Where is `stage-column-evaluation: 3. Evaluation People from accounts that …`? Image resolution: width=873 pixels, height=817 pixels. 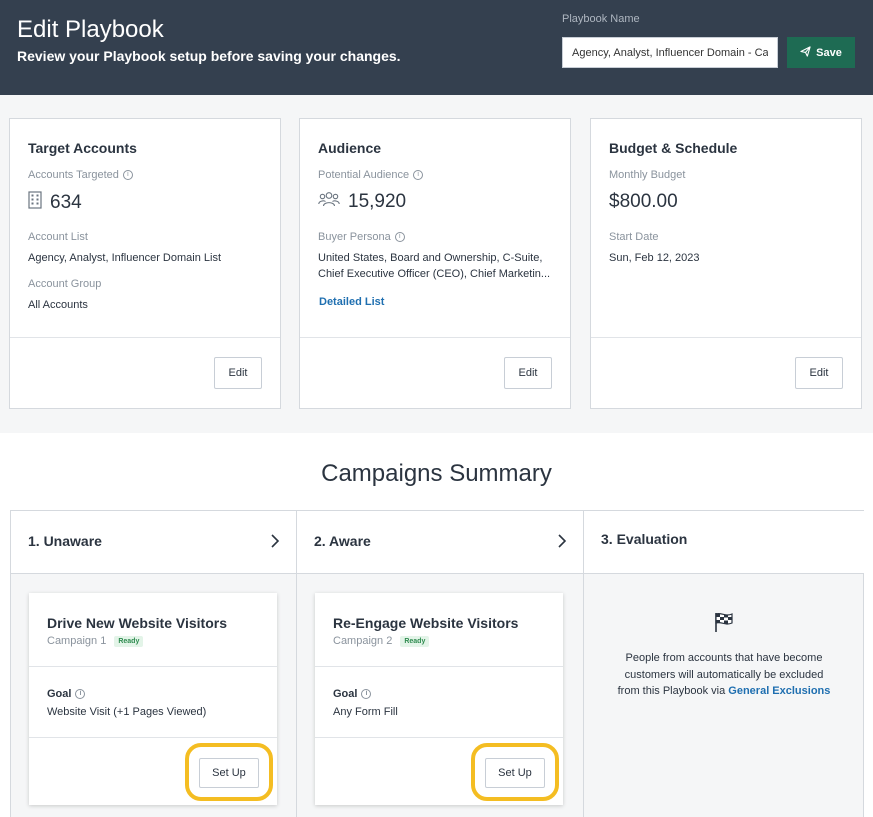
stage-column-evaluation: 3. Evaluation People from accounts that … is located at coordinates (724, 664).